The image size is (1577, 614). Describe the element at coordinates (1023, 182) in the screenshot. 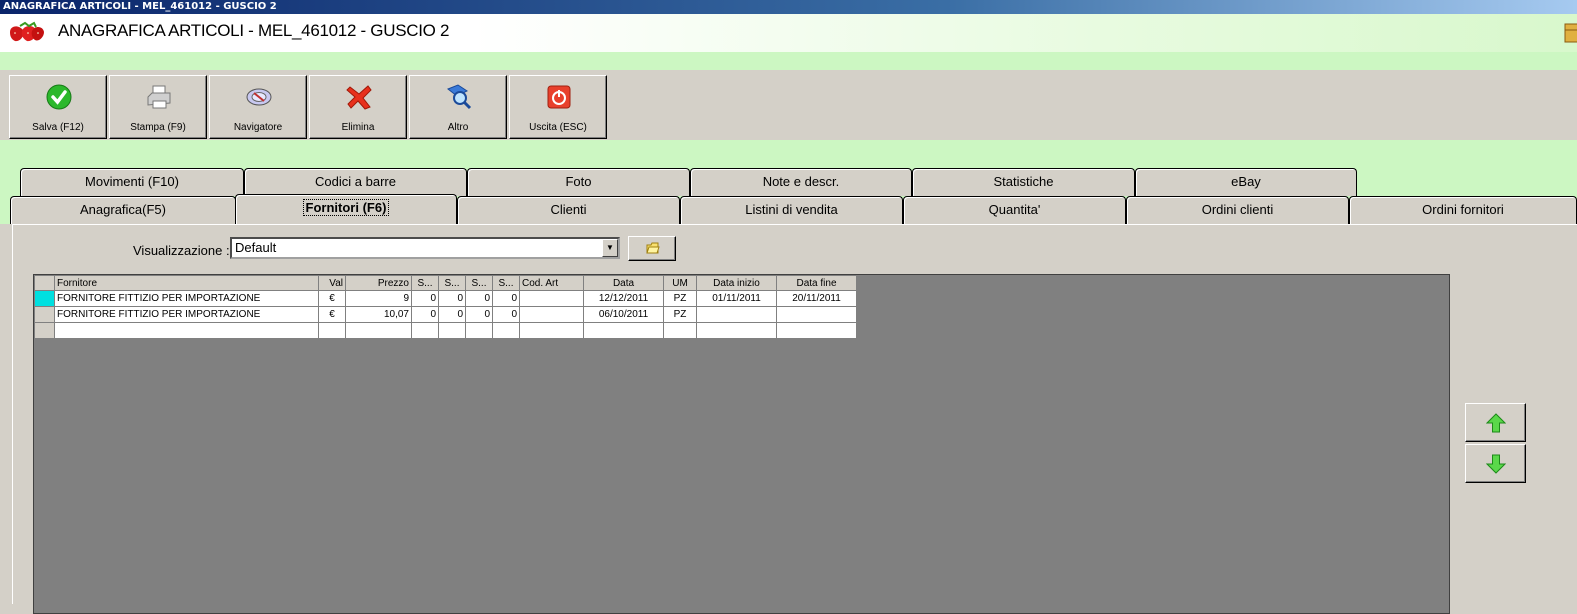

I see `tab-statistiche: Statistiche` at that location.